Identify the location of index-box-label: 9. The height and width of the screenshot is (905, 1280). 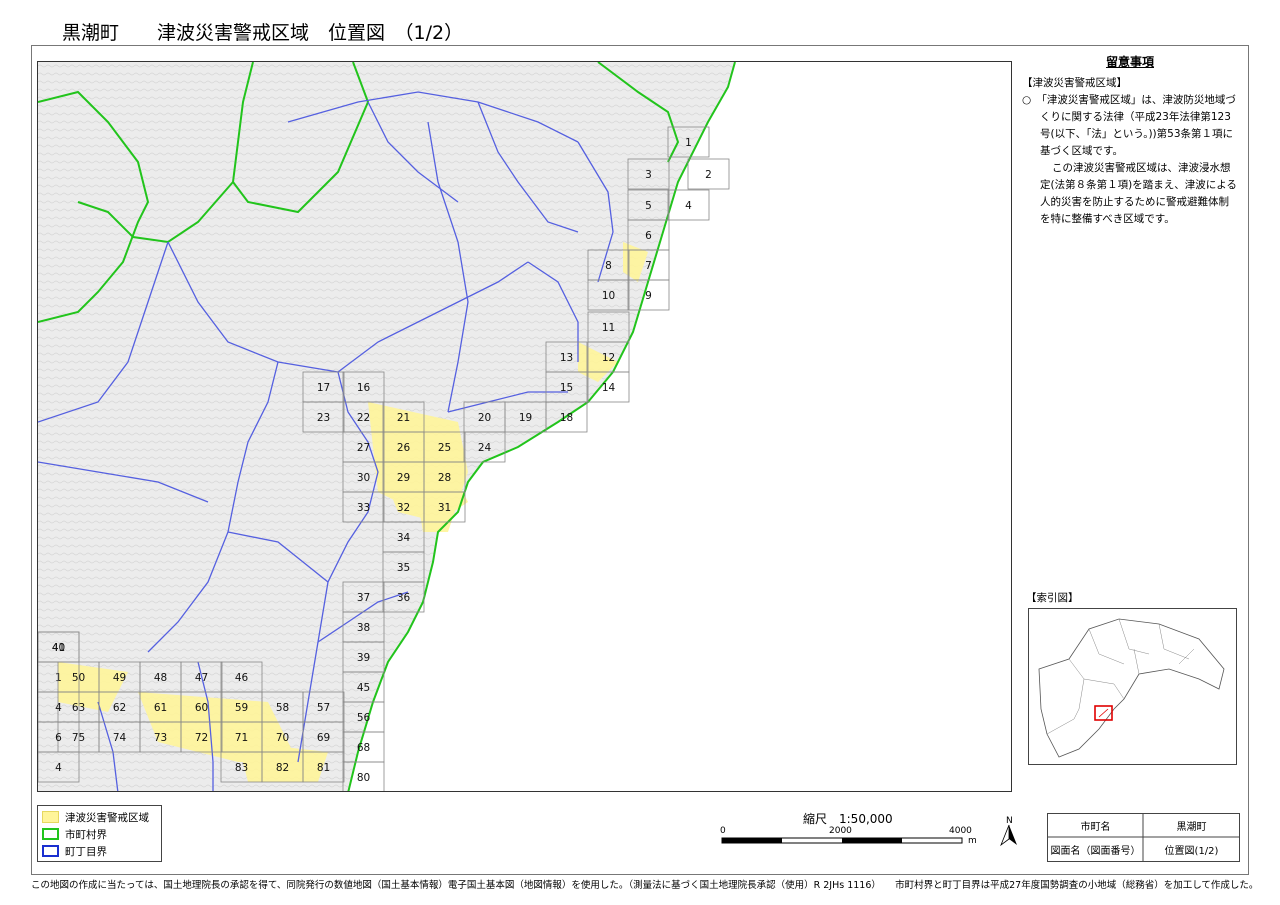
(648, 296).